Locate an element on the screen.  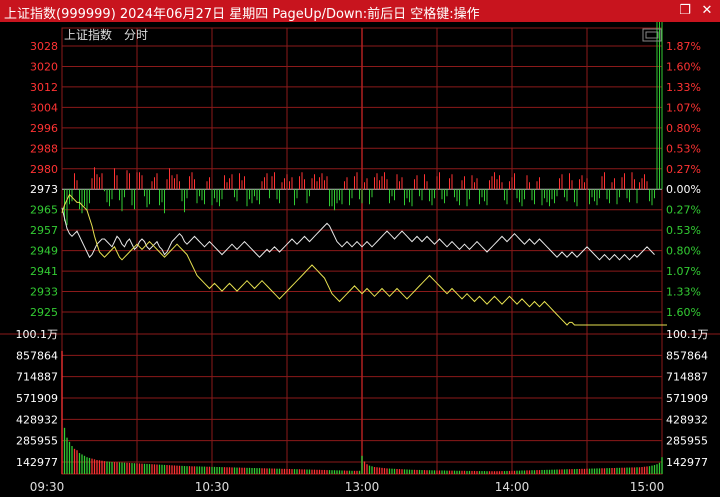
pct-tick-label: 1.87% is located at coordinates (683, 46).